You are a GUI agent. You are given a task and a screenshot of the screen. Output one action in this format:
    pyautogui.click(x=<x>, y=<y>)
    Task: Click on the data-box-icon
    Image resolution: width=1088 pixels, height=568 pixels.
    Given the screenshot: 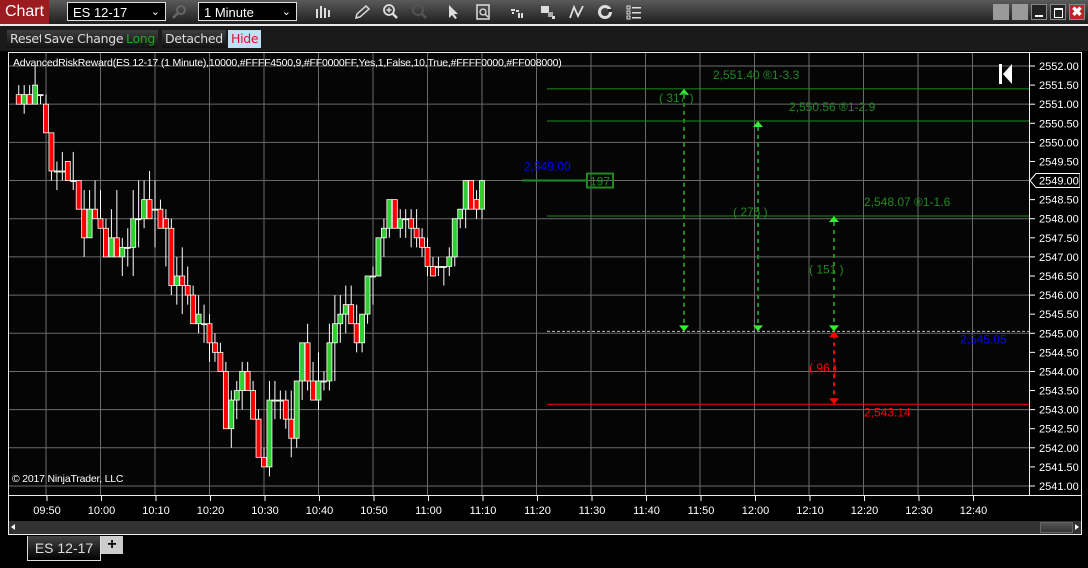 What is the action you would take?
    pyautogui.click(x=483, y=12)
    